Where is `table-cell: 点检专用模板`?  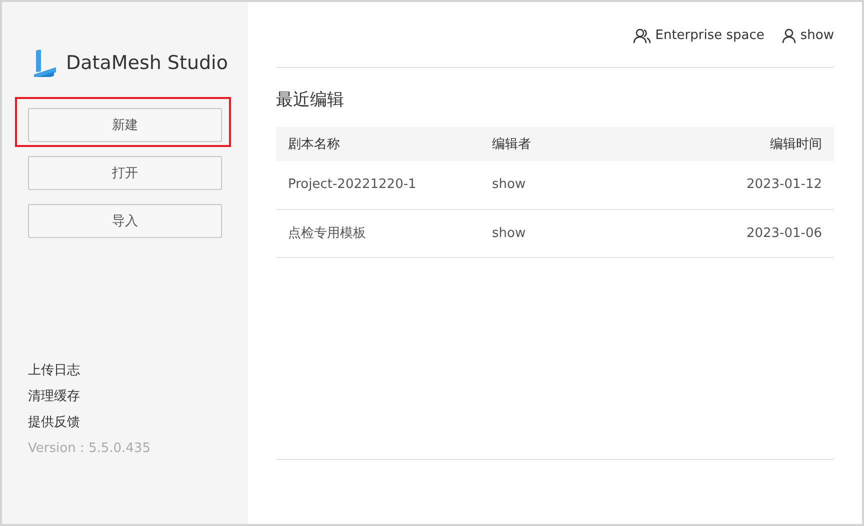 table-cell: 点检专用模板 is located at coordinates (378, 233).